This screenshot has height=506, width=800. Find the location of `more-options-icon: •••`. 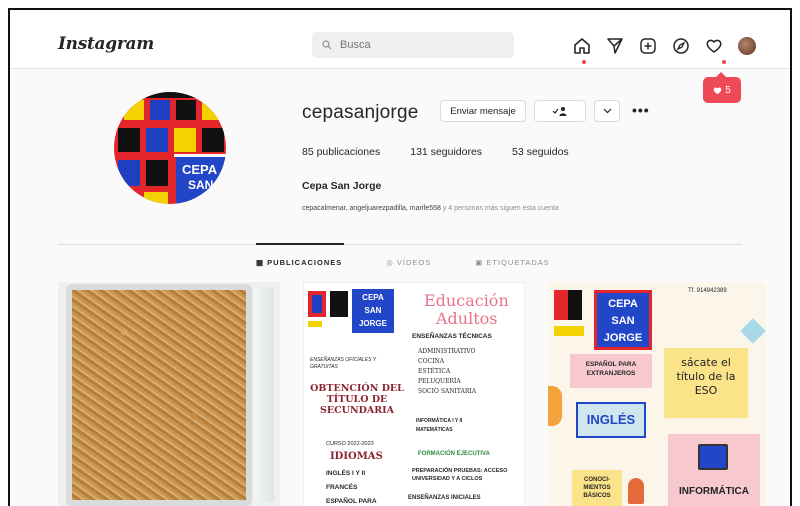

more-options-icon: ••• is located at coordinates (641, 110).